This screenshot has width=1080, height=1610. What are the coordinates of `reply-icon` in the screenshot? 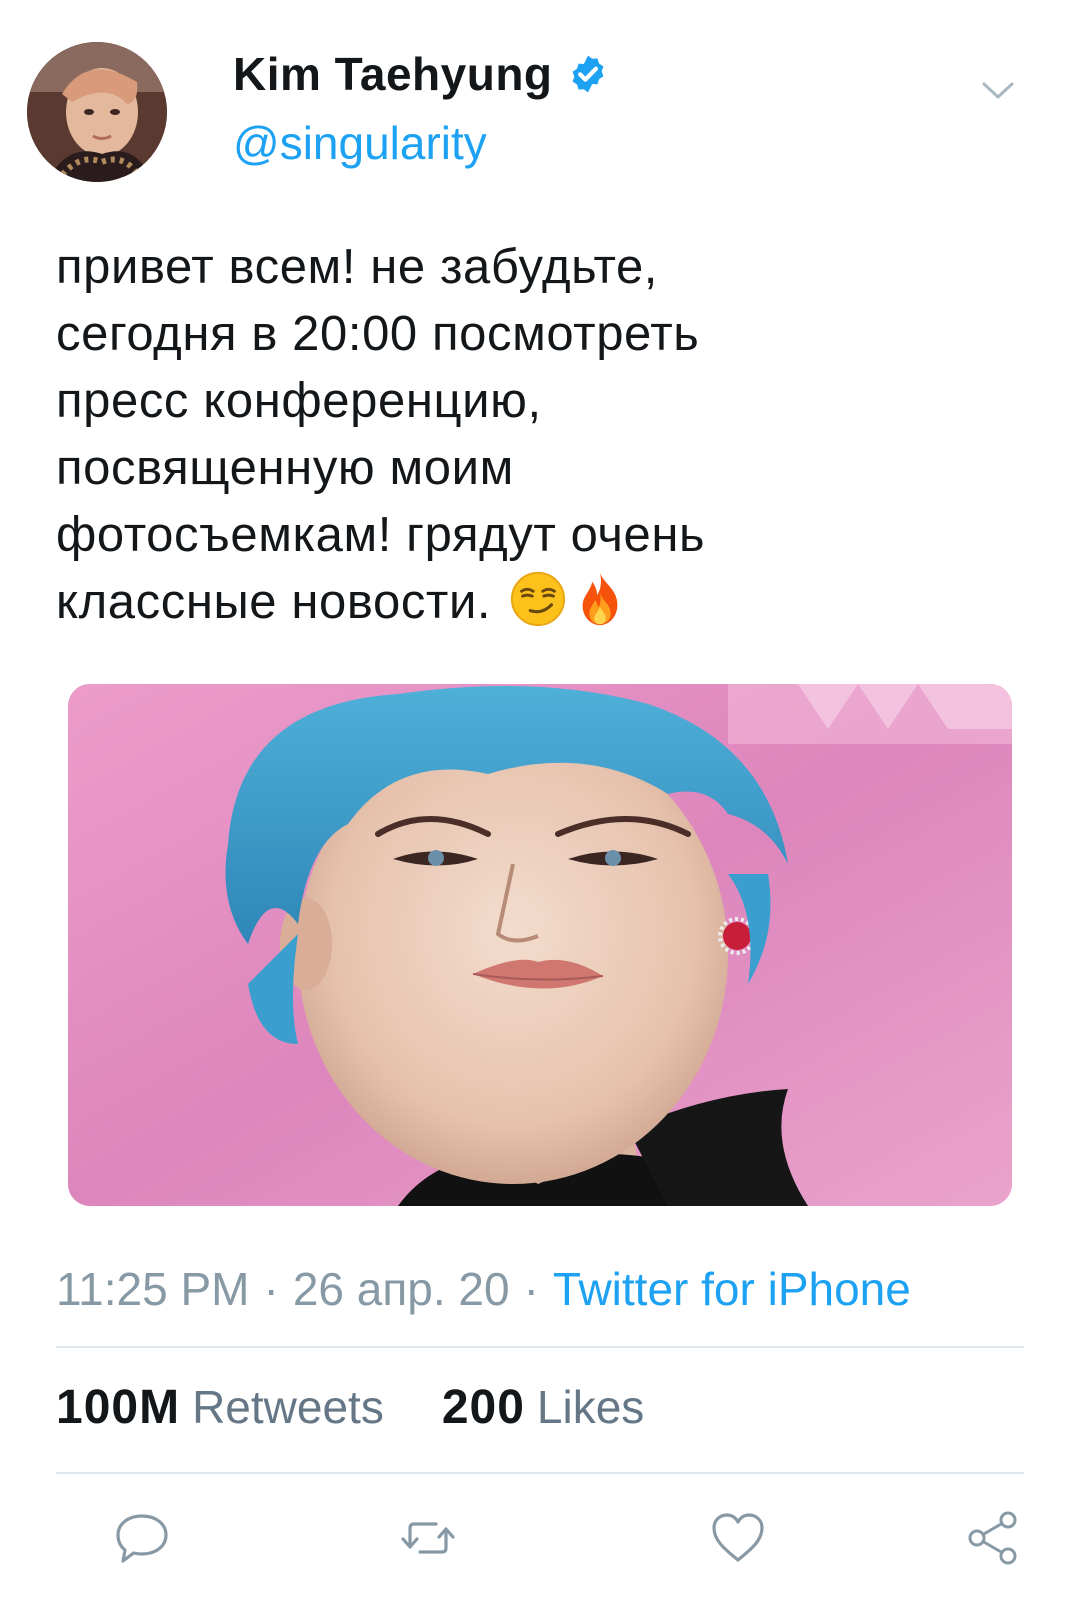 It's located at (142, 1538).